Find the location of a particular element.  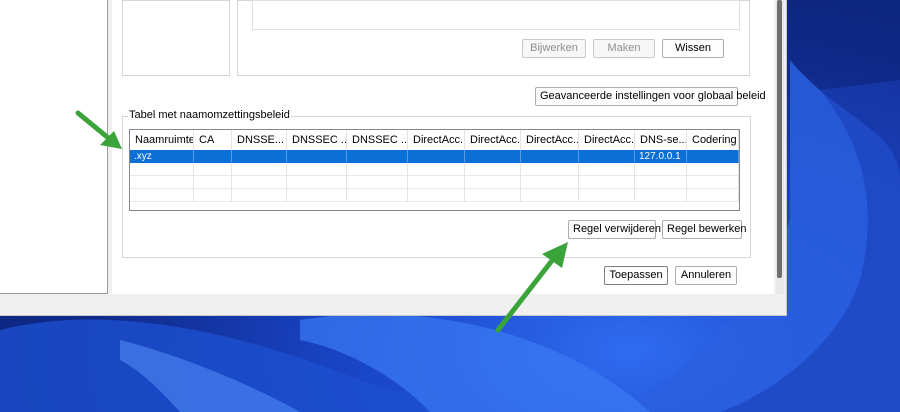

rule-text-area is located at coordinates (496, 15).